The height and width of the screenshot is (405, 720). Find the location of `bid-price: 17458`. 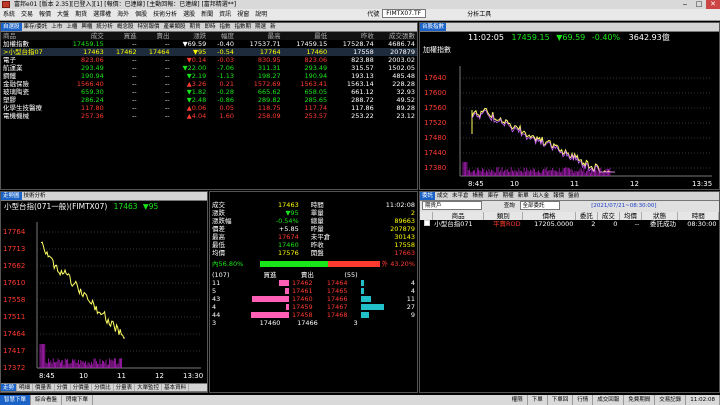

bid-price: 17458 is located at coordinates (307, 315).